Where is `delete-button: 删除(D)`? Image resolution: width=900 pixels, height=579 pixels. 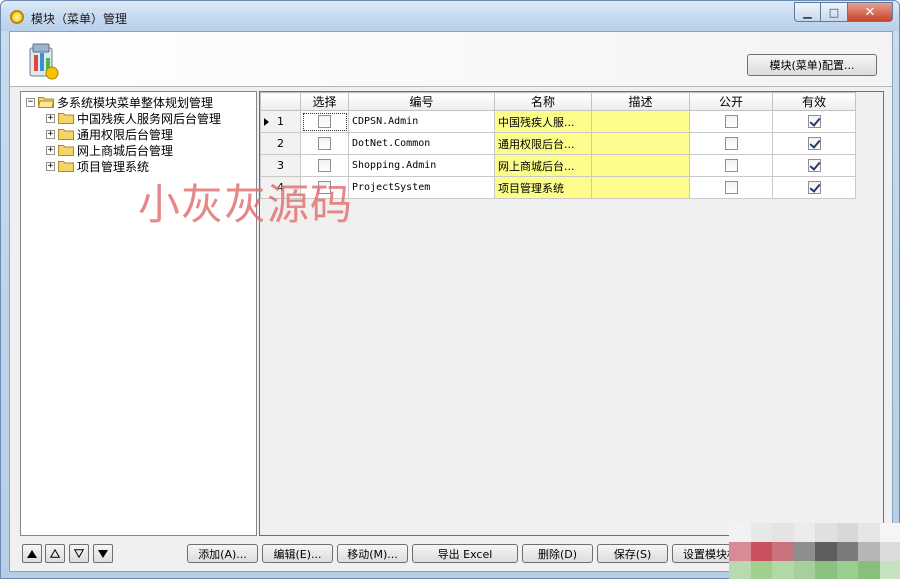 delete-button: 删除(D) is located at coordinates (557, 553).